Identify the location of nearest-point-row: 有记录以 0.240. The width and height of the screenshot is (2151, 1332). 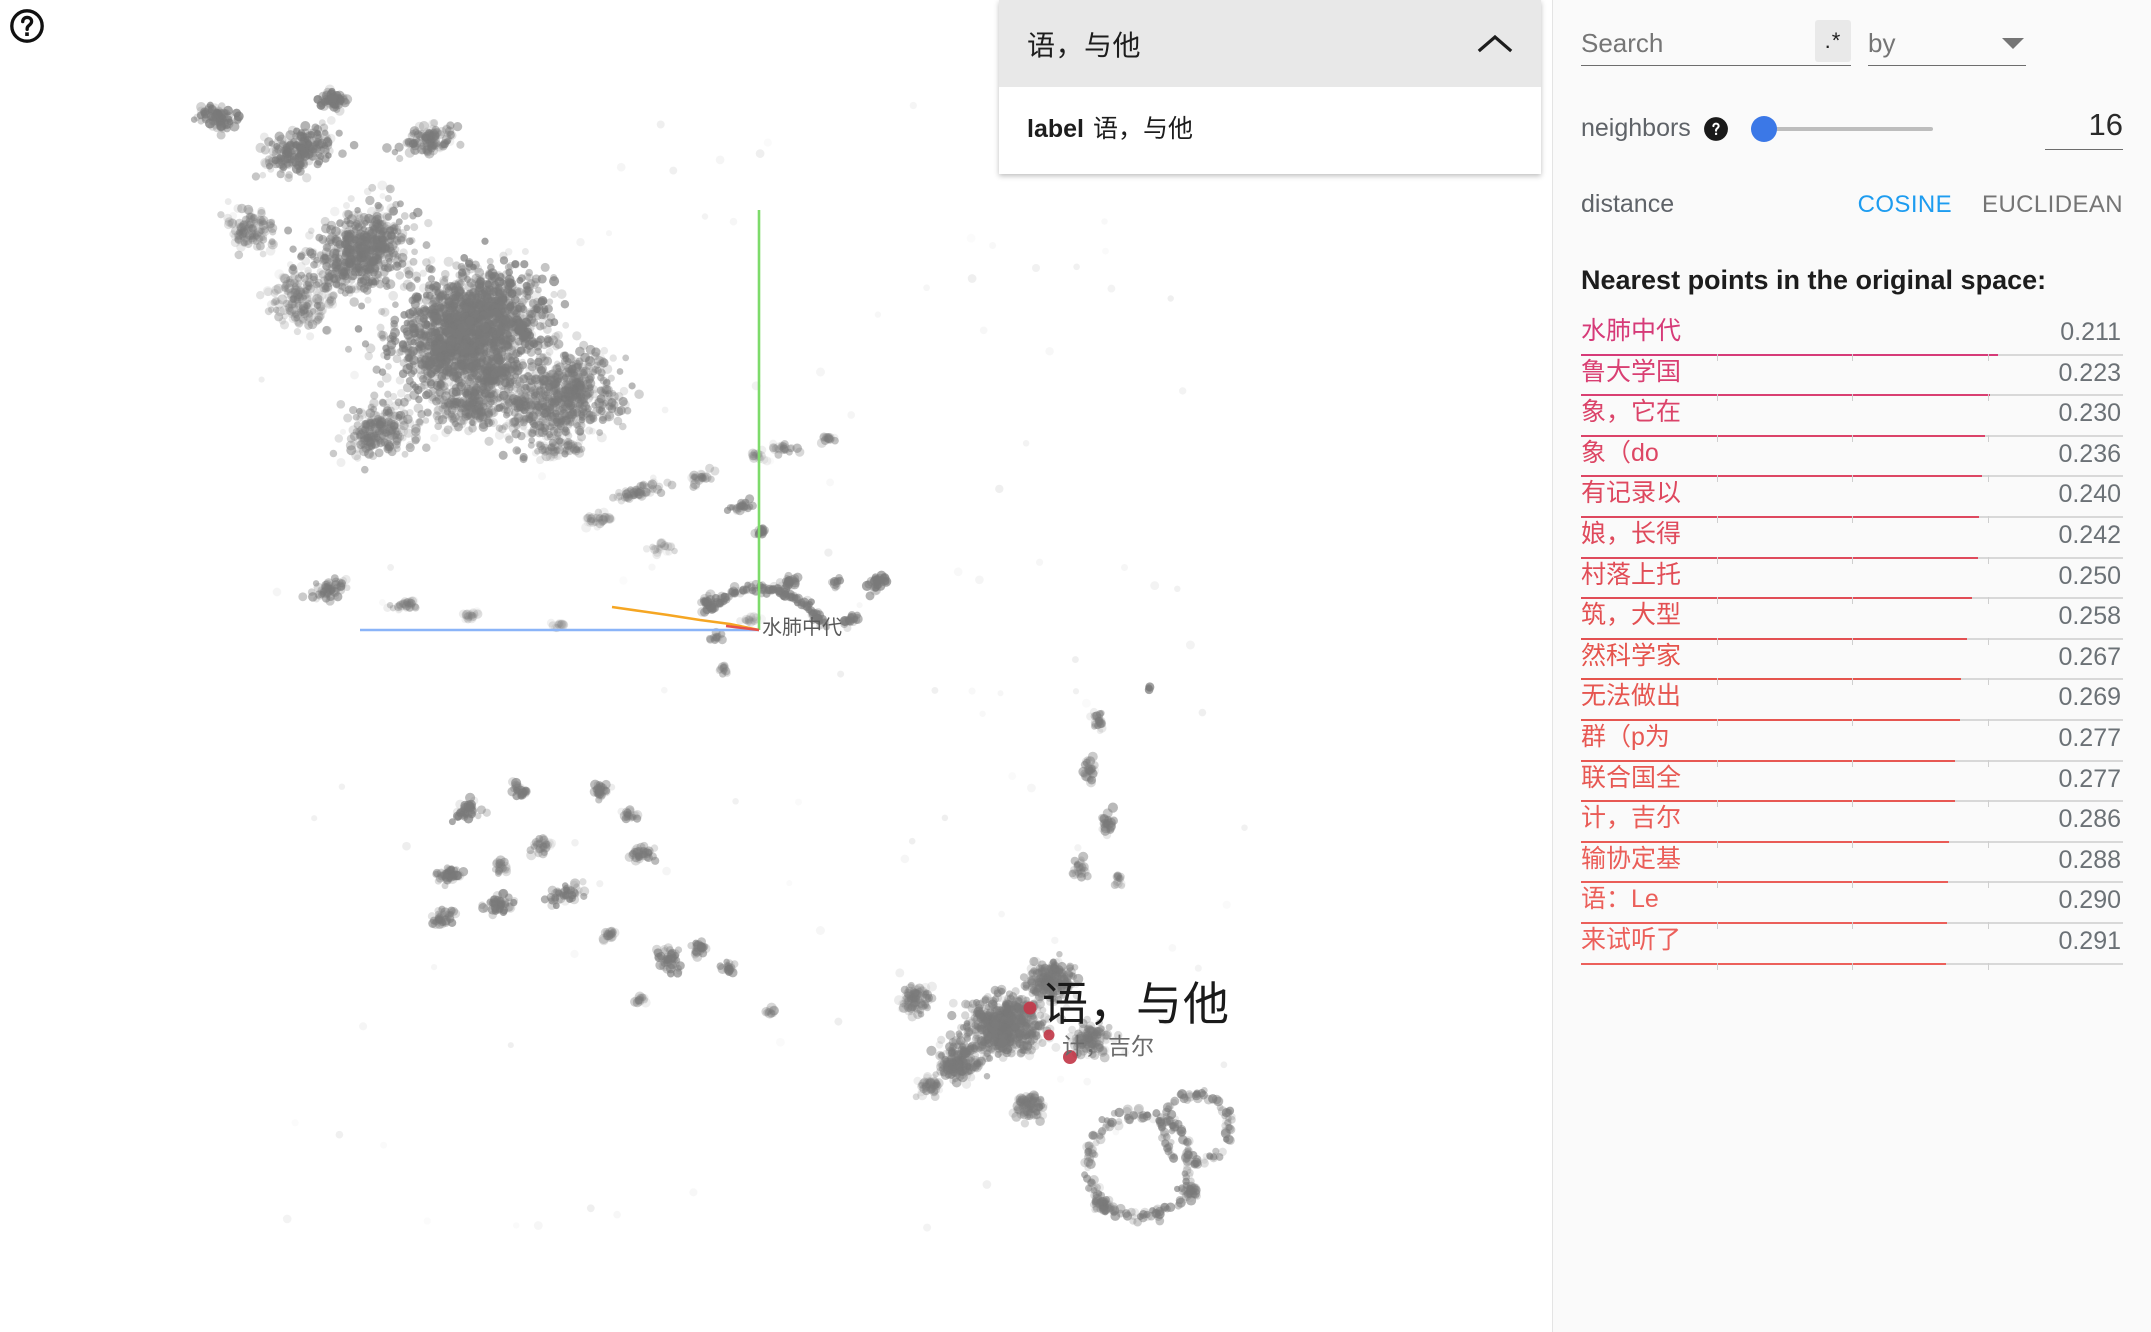
(1852, 501).